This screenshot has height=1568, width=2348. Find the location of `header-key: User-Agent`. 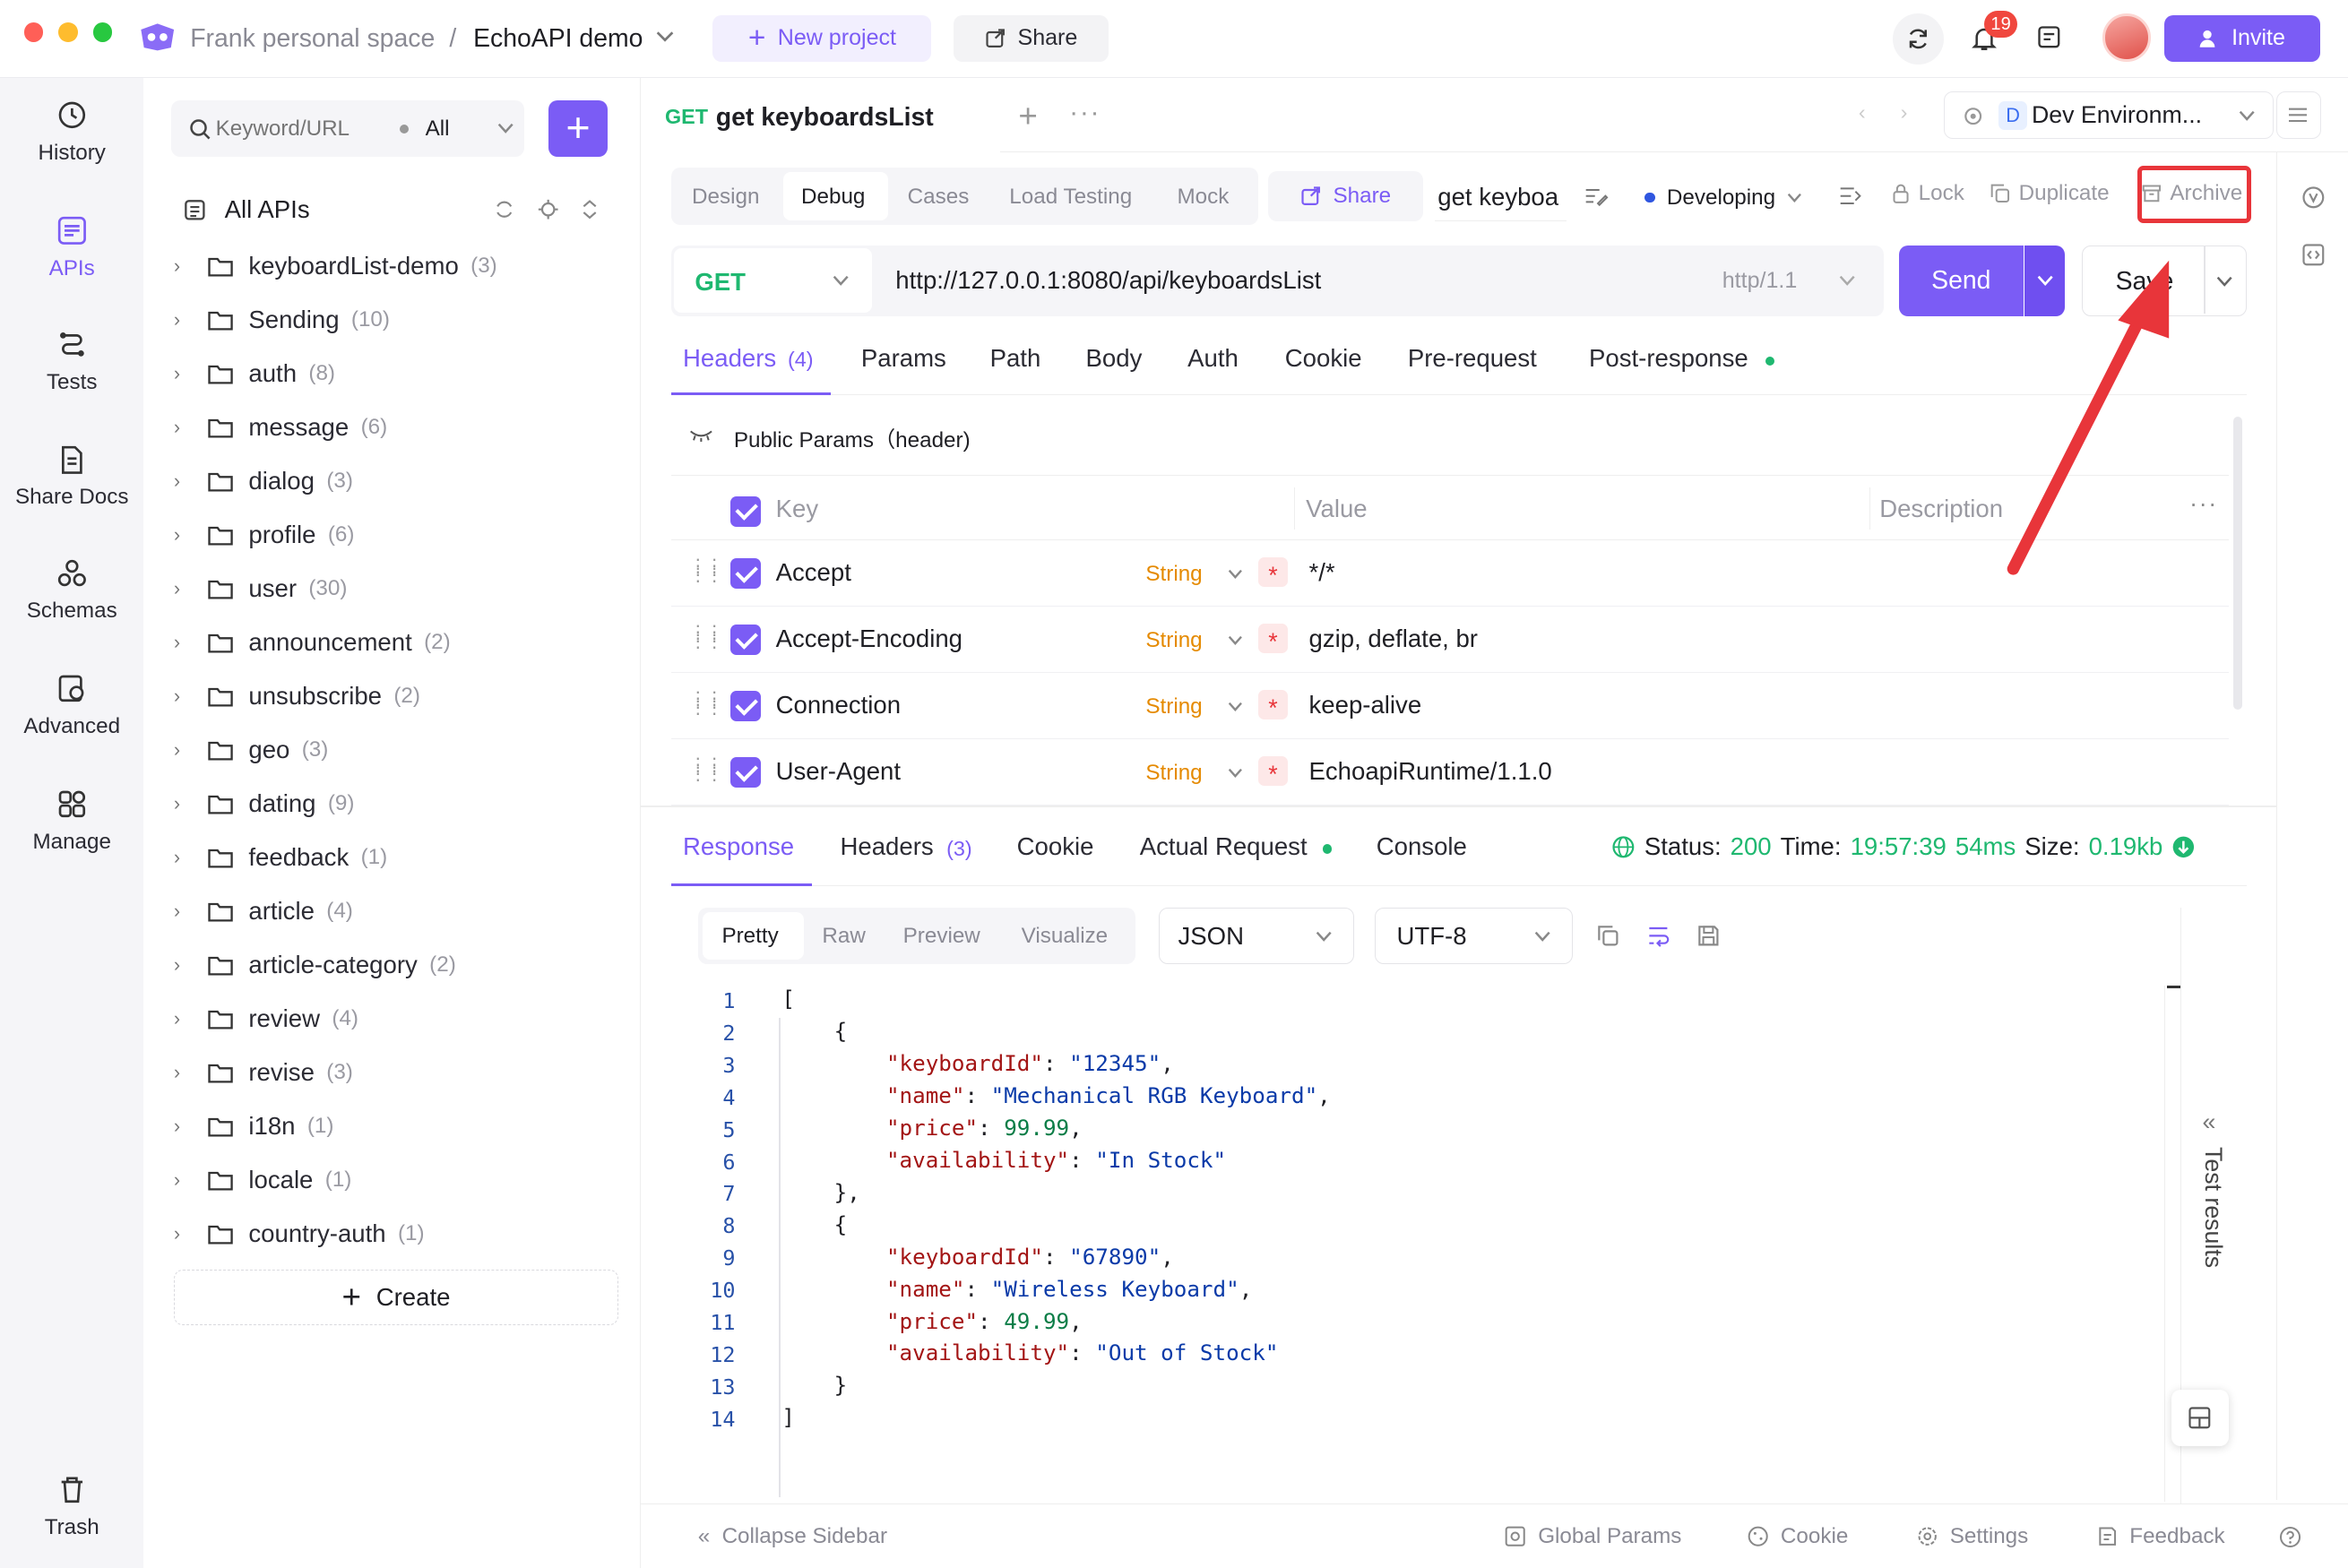

header-key: User-Agent is located at coordinates (838, 772).